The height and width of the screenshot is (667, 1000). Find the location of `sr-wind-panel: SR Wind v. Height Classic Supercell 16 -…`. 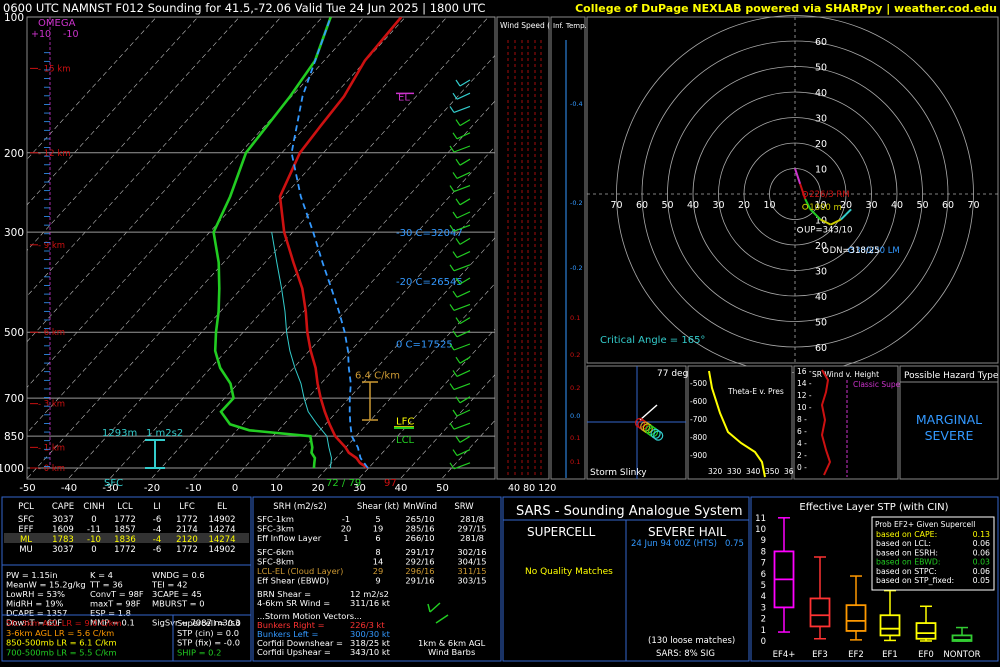

sr-wind-panel: SR Wind v. Height Classic Supercell 16 -… is located at coordinates (854, 422).